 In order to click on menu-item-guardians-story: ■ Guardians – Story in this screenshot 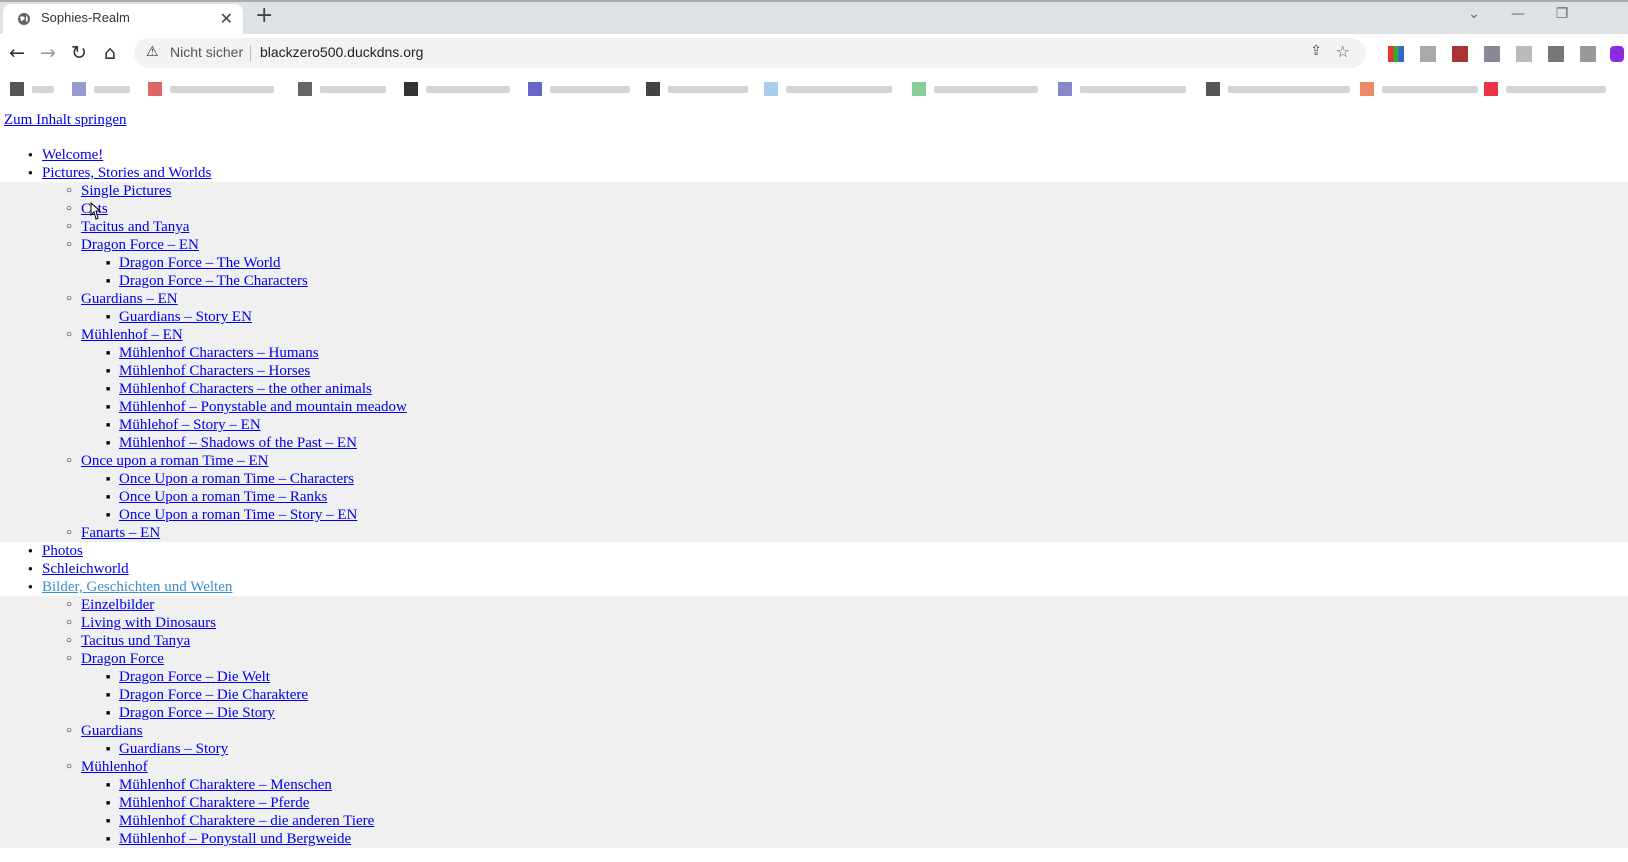, I will do `click(814, 749)`.